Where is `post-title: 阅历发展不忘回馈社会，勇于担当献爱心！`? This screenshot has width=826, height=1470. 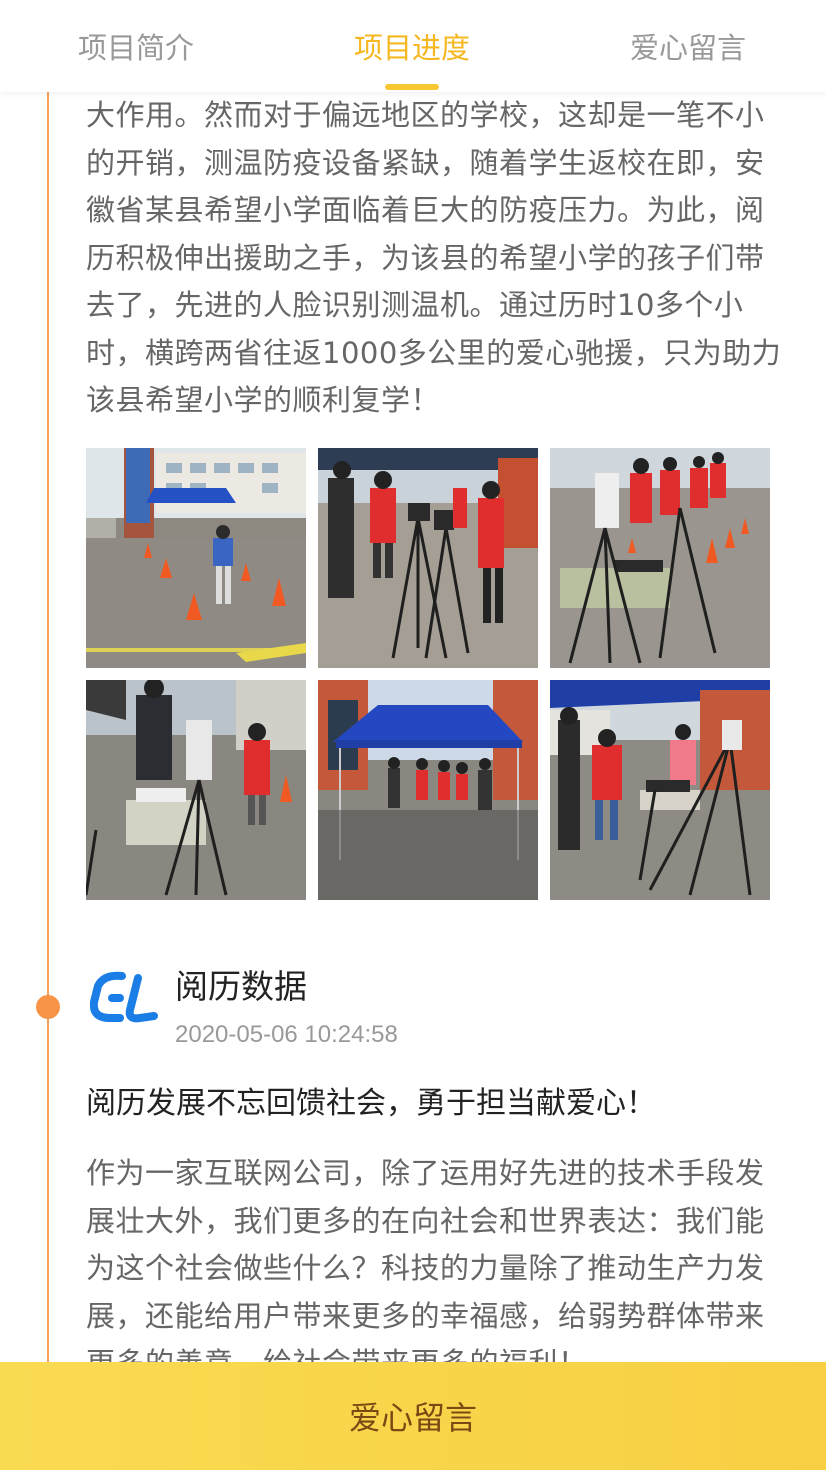
post-title: 阅历发展不忘回馈社会，勇于担当献爱心！ is located at coordinates (371, 1103).